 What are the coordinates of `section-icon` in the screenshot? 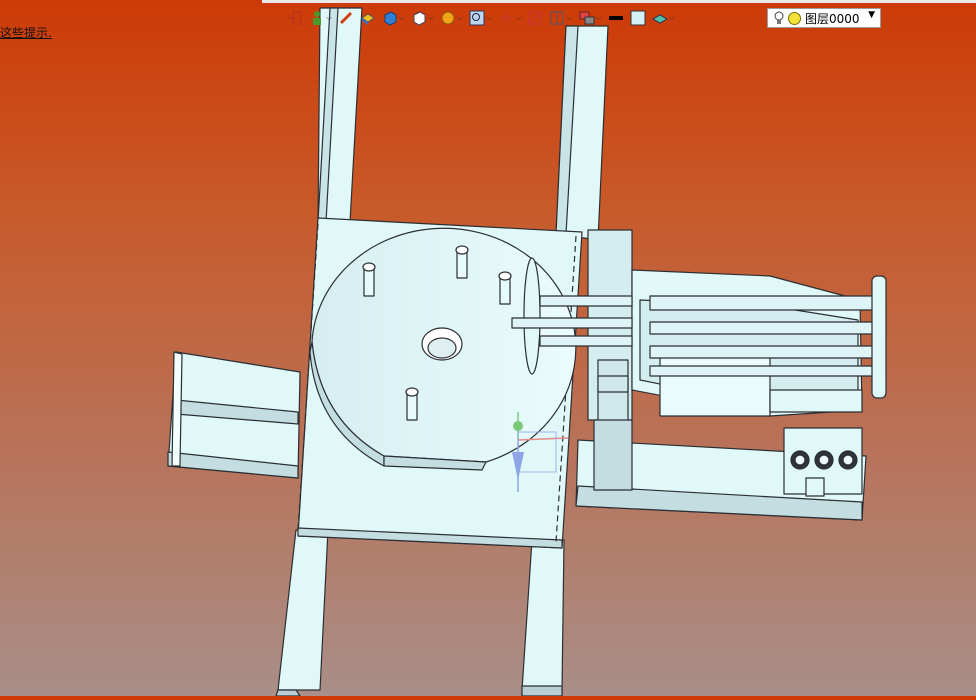 It's located at (535, 18).